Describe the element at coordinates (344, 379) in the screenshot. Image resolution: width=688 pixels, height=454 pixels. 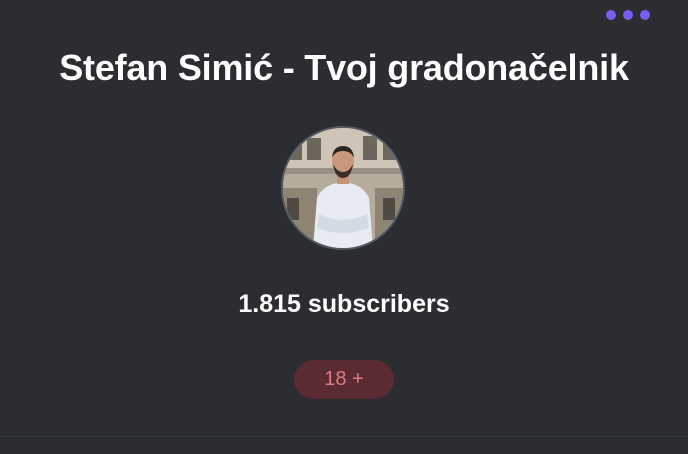
I see `age-restriction-badge: 18 +` at that location.